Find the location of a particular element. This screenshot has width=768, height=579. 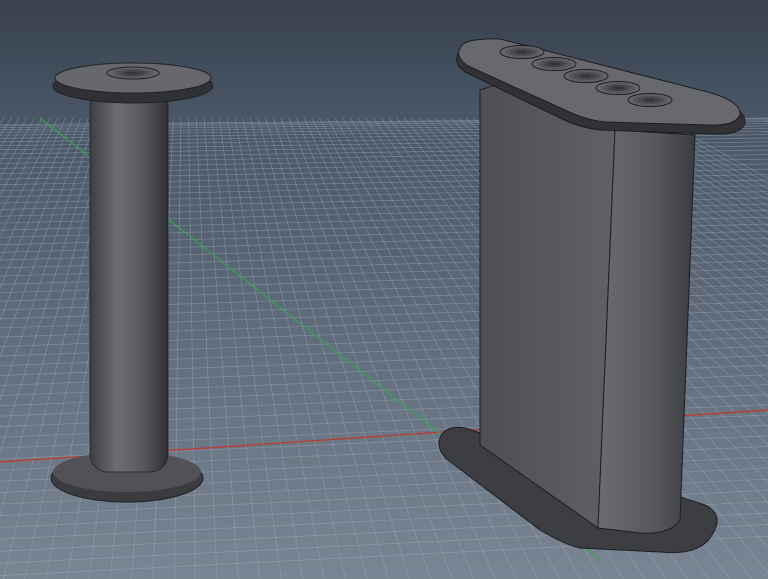

spool-top-hole is located at coordinates (133, 73).